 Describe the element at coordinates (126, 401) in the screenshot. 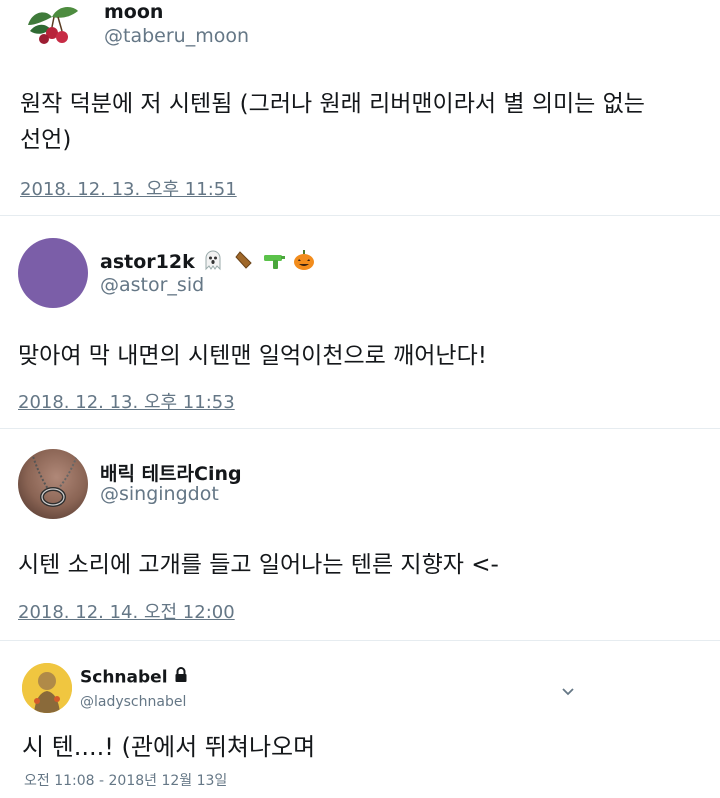

I see `tweet-timestamp: 2018. 12. 13. 오후 11:53` at that location.